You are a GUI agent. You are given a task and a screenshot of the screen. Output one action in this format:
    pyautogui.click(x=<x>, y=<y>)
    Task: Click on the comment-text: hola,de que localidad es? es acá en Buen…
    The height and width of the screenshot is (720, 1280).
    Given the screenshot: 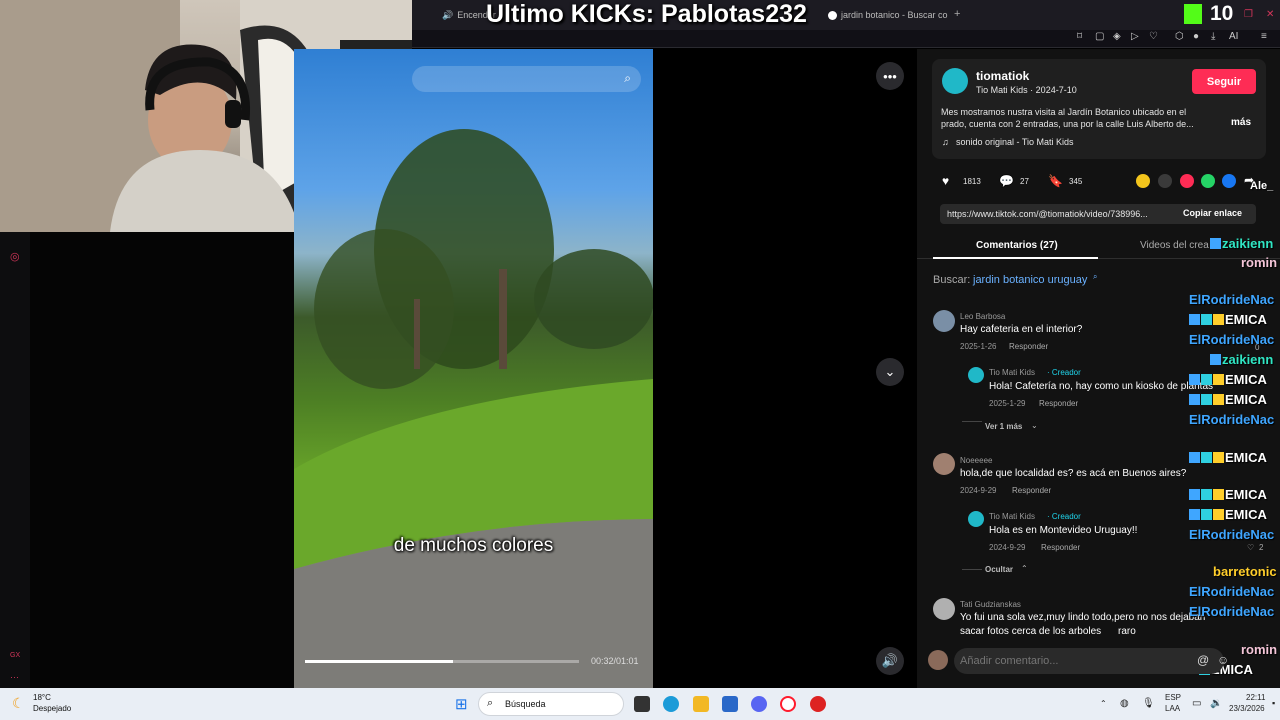 What is the action you would take?
    pyautogui.click(x=1073, y=473)
    